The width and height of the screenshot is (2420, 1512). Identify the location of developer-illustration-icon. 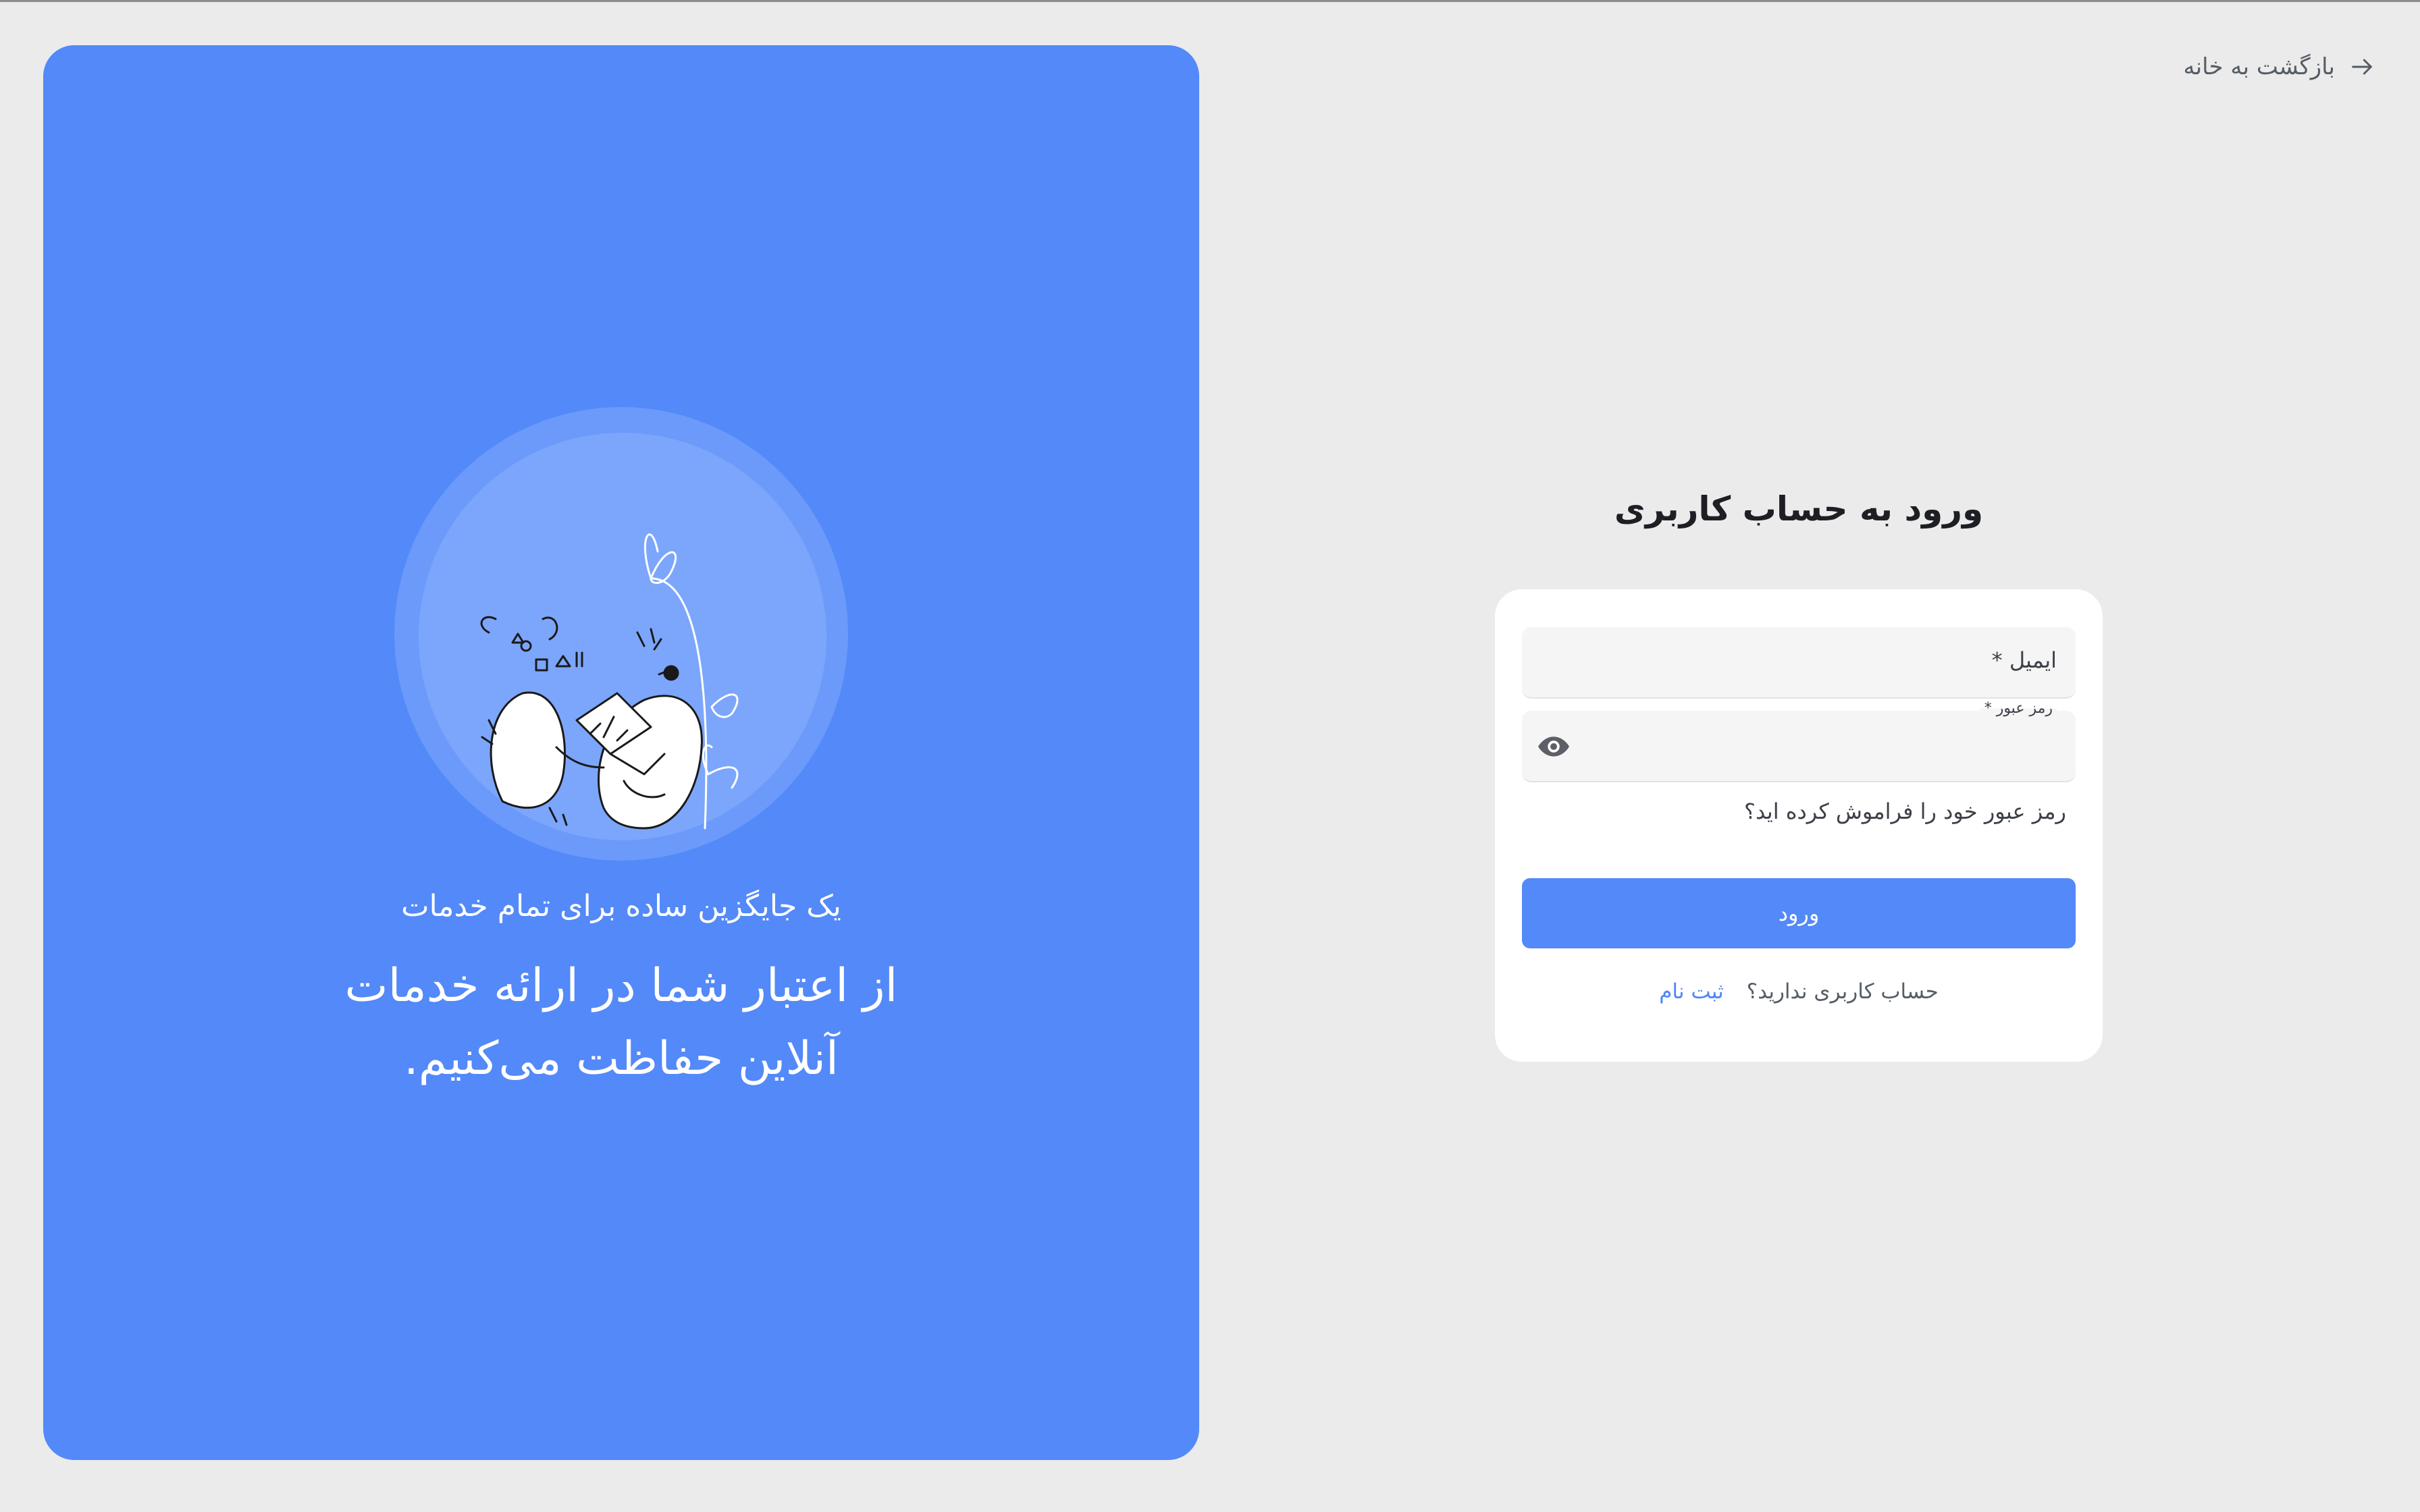
(609, 681).